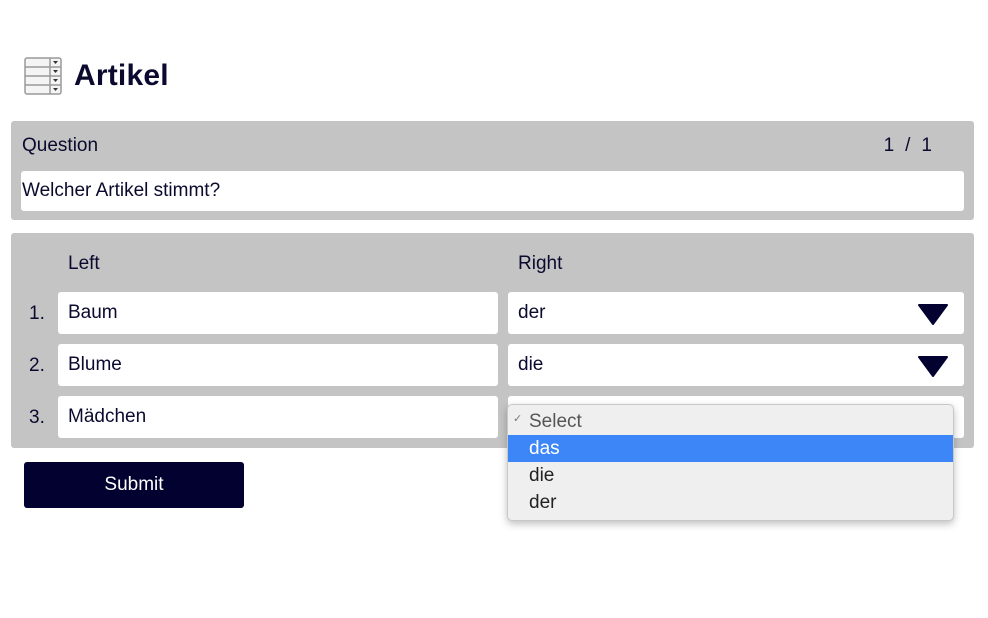 Image resolution: width=988 pixels, height=618 pixels. I want to click on row-number: 2., so click(37, 365).